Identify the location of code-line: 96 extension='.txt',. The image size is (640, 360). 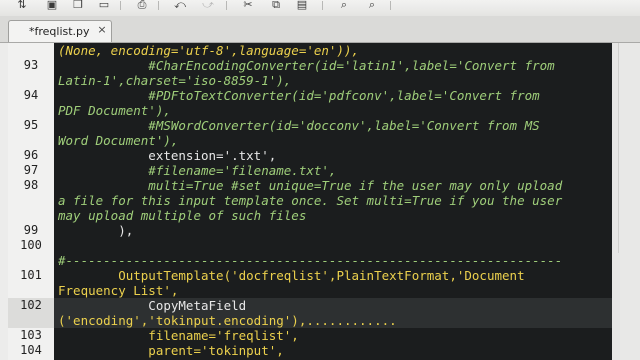
(310, 155).